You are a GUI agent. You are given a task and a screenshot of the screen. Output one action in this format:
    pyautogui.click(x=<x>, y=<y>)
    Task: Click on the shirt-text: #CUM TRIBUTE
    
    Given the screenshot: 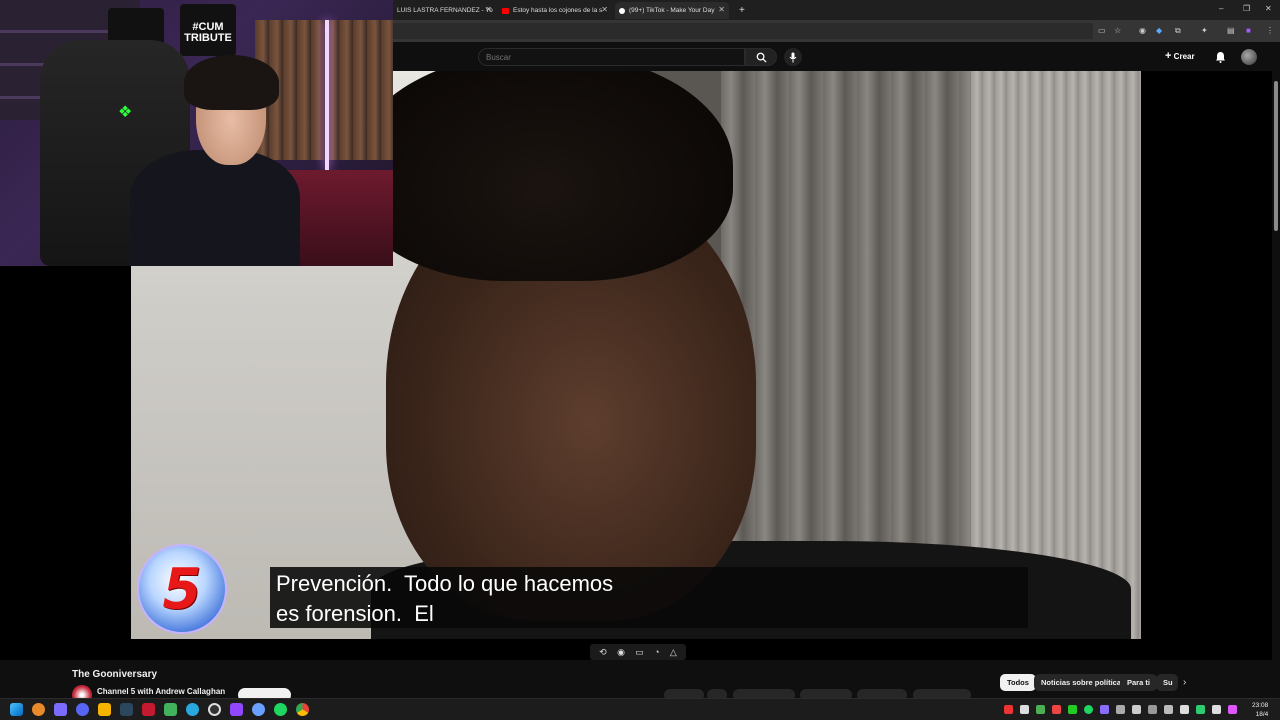 What is the action you would take?
    pyautogui.click(x=208, y=32)
    